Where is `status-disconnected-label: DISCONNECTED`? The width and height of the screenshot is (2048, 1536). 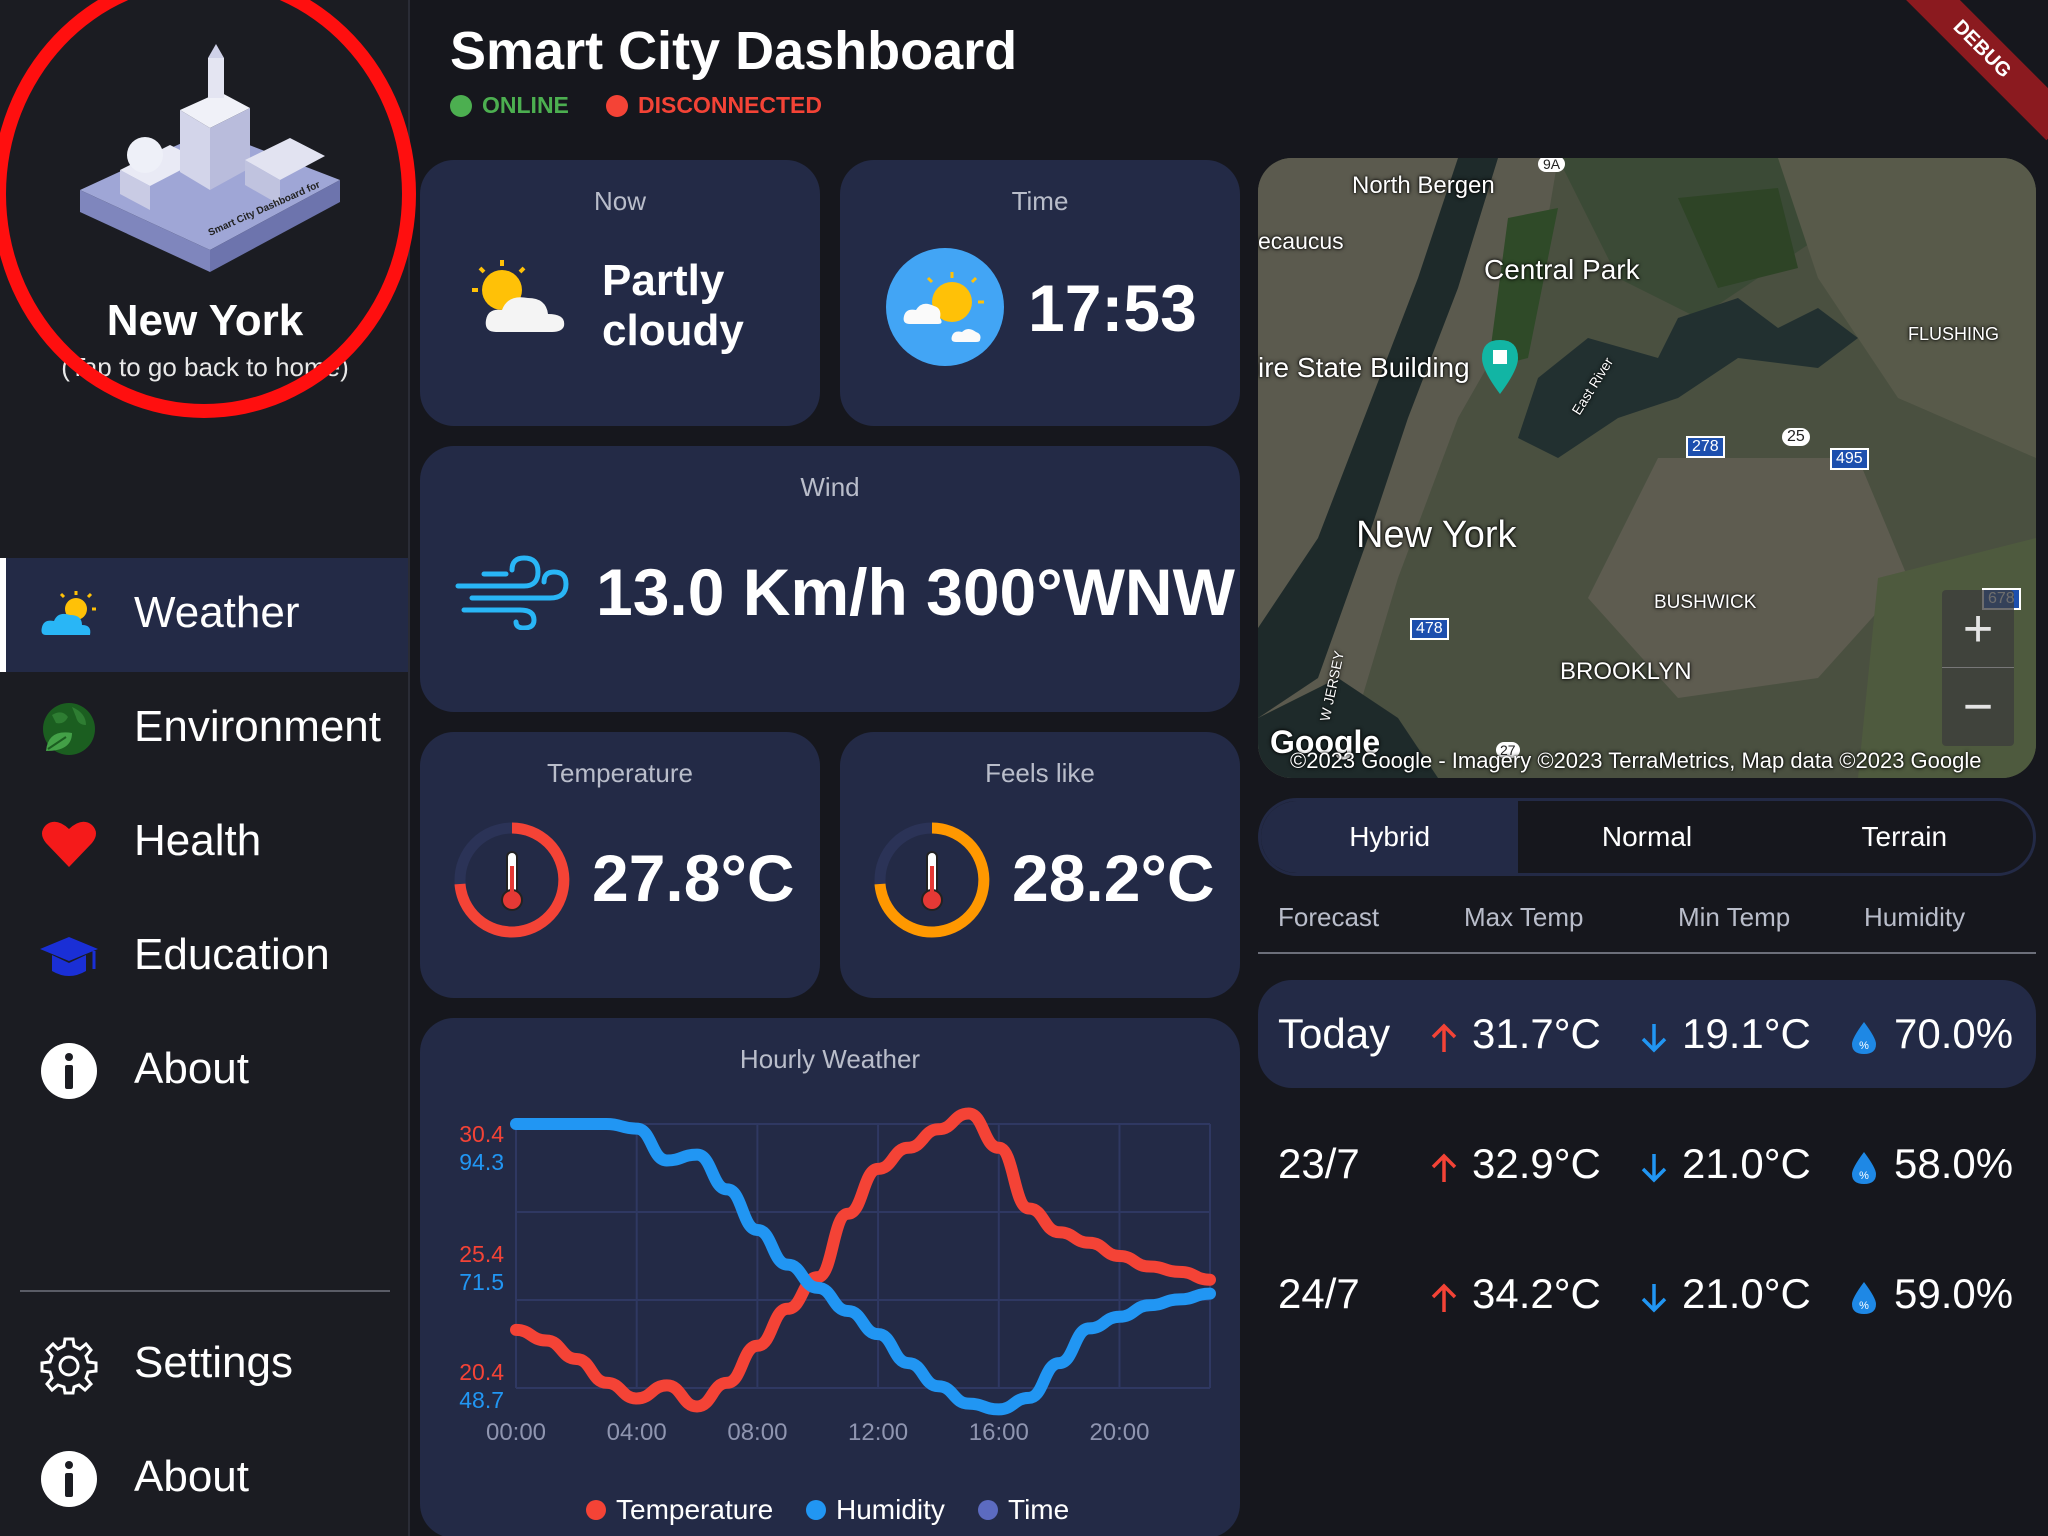 status-disconnected-label: DISCONNECTED is located at coordinates (730, 105).